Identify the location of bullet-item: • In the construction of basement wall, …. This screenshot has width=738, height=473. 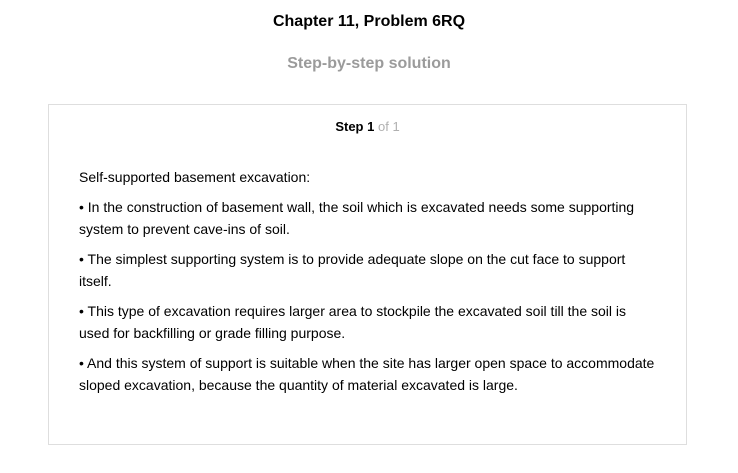
(357, 218).